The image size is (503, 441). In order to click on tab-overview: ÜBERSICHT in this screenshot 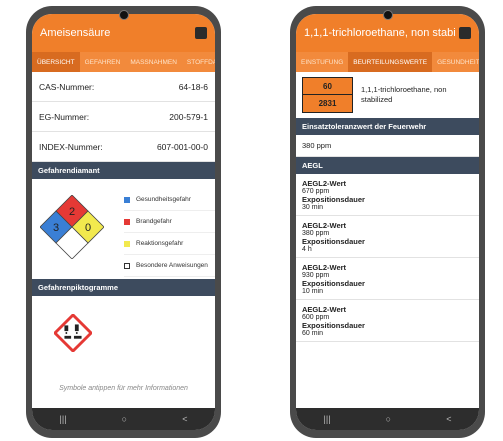, I will do `click(56, 62)`.